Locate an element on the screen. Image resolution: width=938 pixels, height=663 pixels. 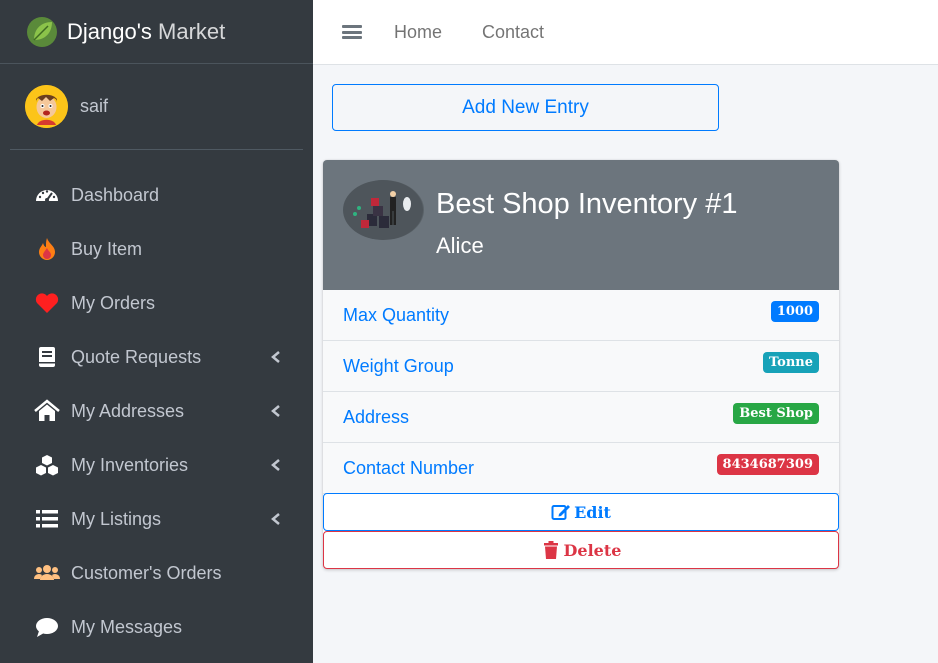
sidebar-item-label: Buy Item is located at coordinates (107, 248).